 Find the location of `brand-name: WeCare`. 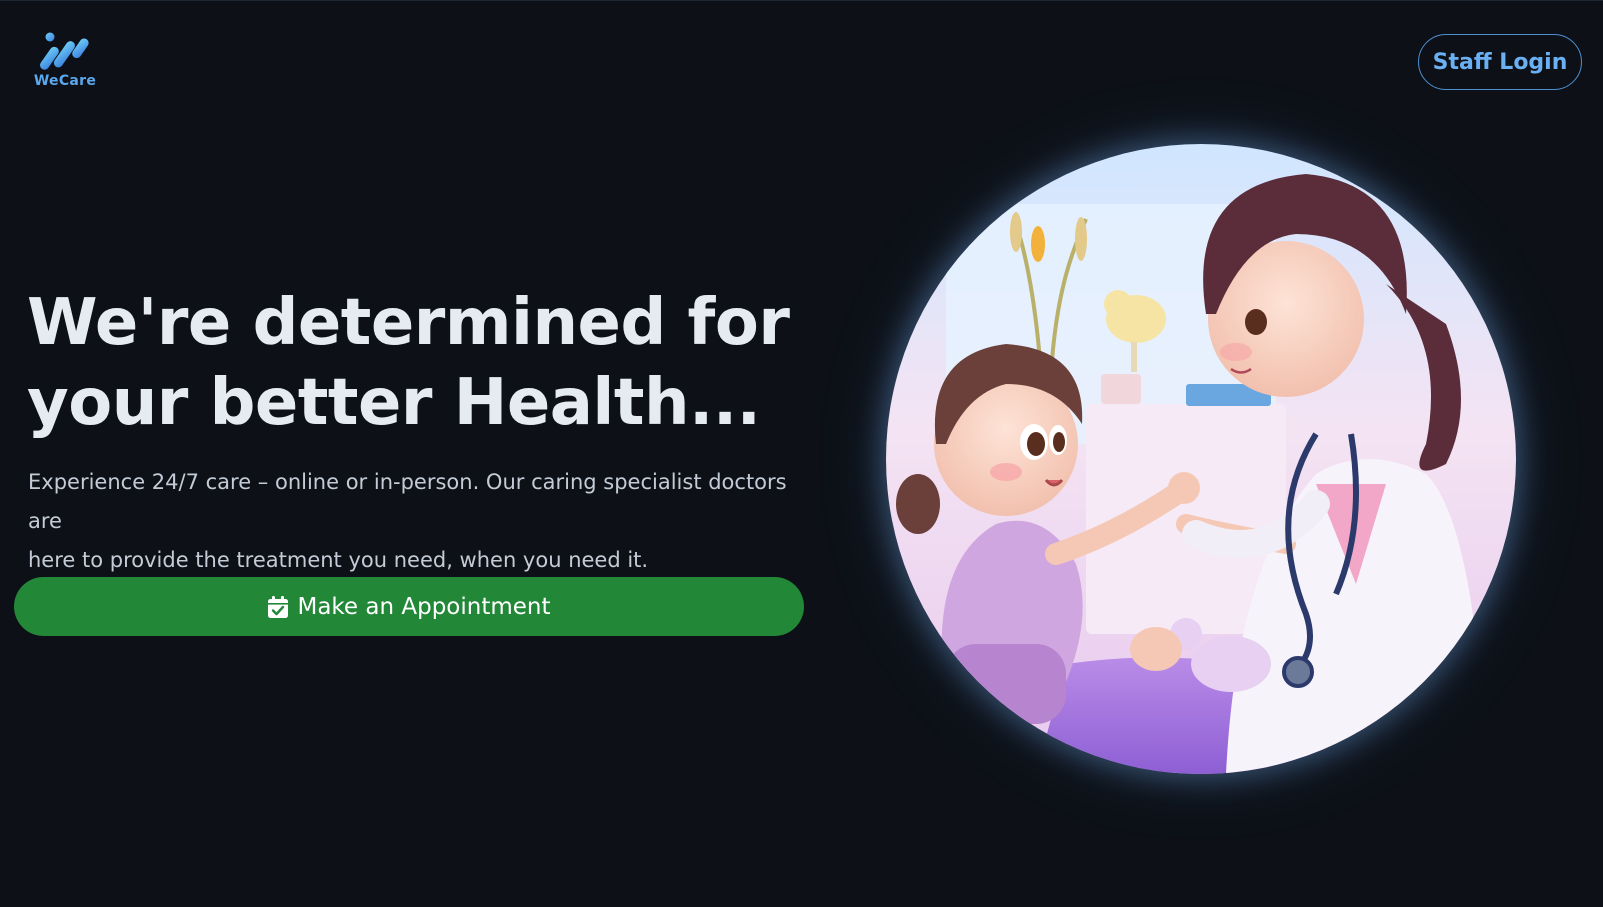

brand-name: WeCare is located at coordinates (65, 81).